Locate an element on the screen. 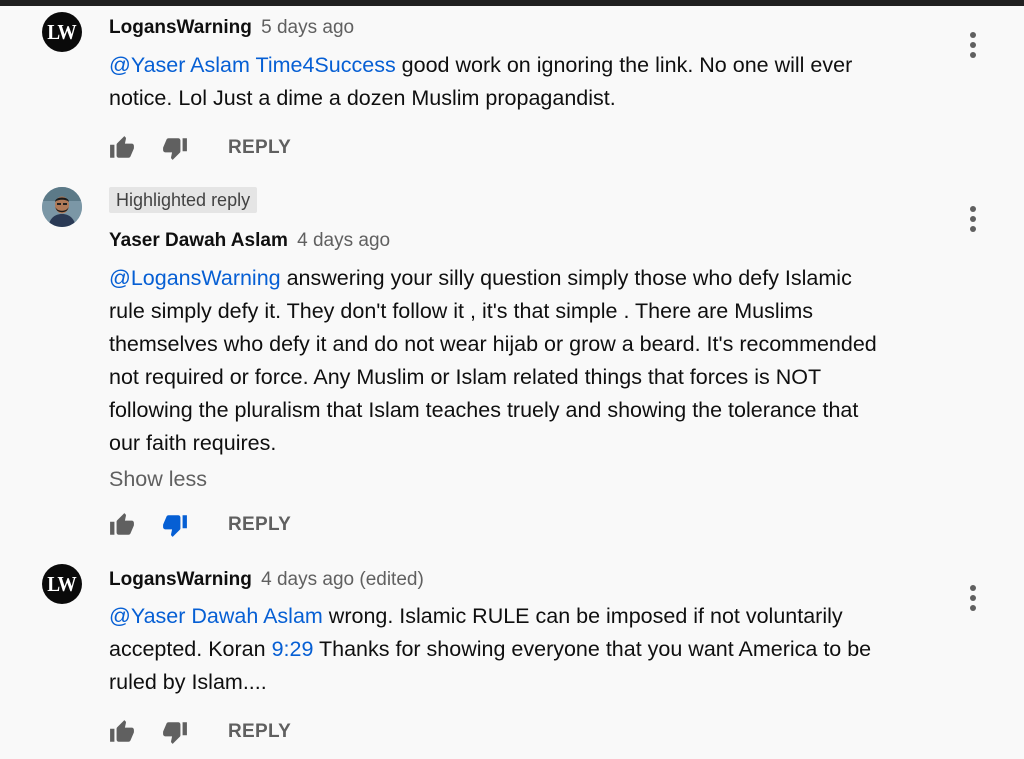 The width and height of the screenshot is (1024, 759). highlighted-reply-badge: Highlighted reply is located at coordinates (183, 200).